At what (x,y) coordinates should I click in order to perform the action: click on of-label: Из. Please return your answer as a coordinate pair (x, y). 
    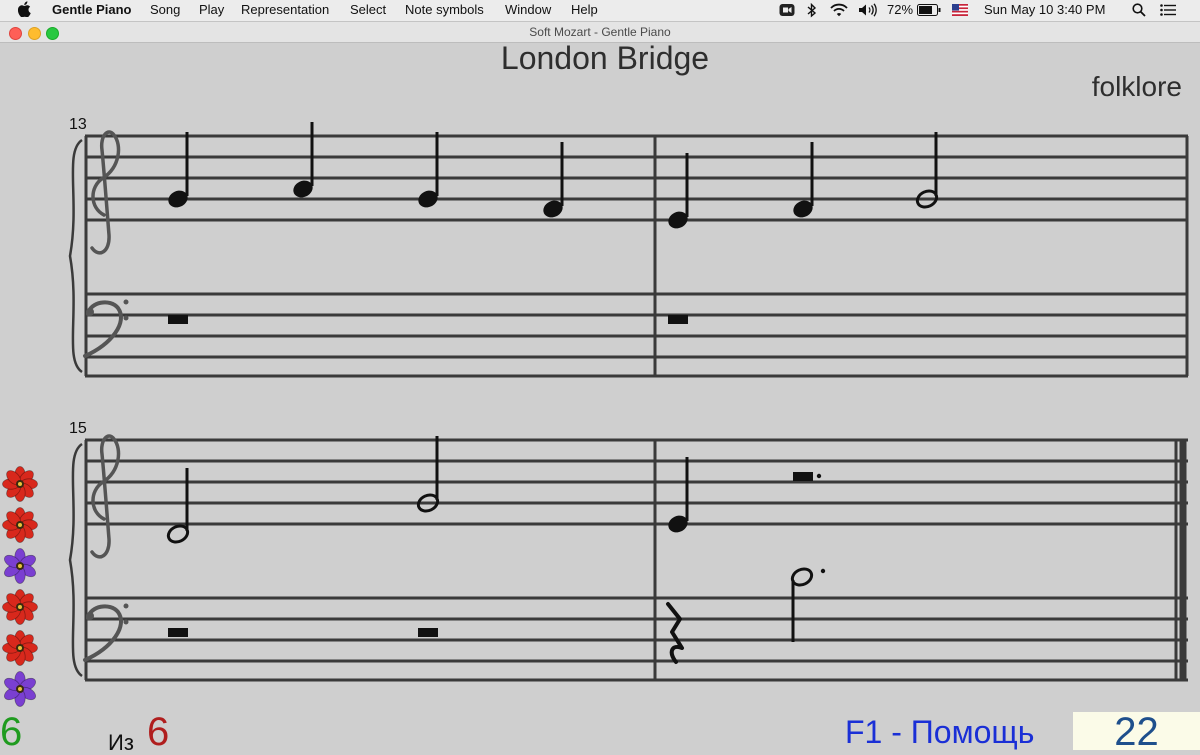
    Looking at the image, I should click on (121, 742).